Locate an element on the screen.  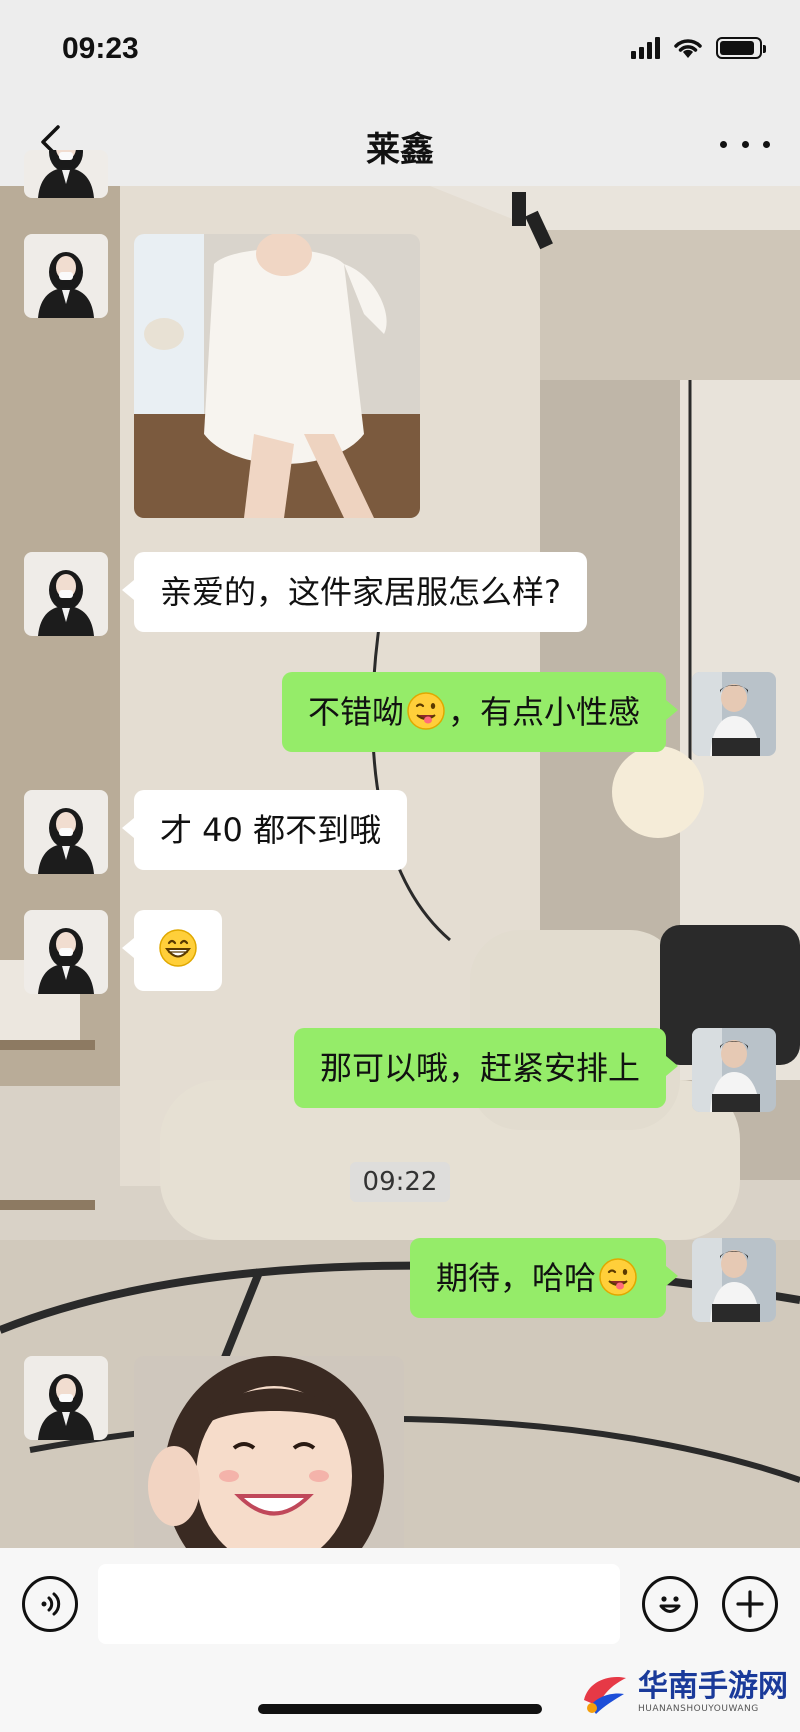
message-text: ，有点小性感 is located at coordinates (543, 712).